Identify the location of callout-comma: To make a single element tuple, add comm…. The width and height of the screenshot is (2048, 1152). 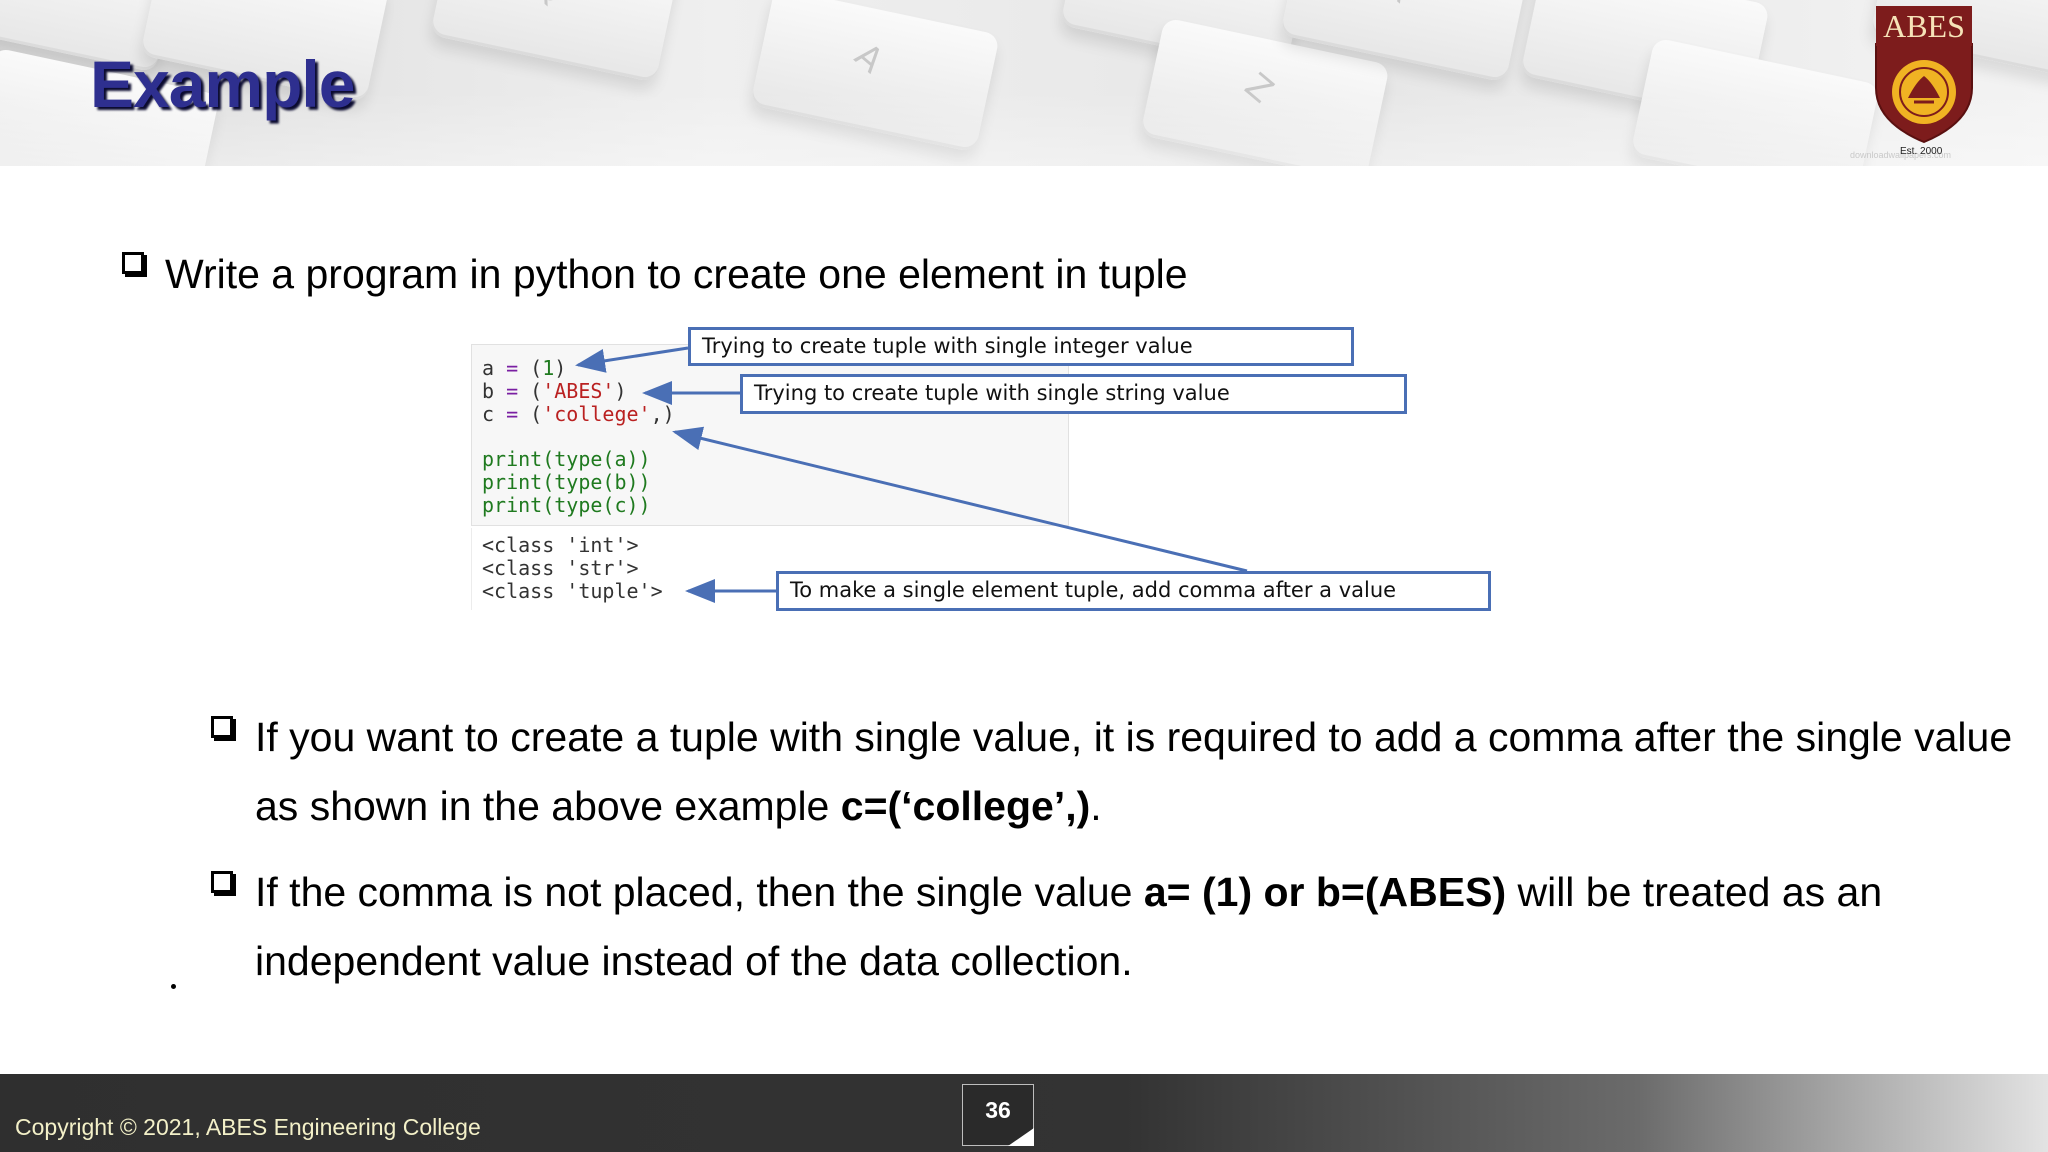
(1133, 591).